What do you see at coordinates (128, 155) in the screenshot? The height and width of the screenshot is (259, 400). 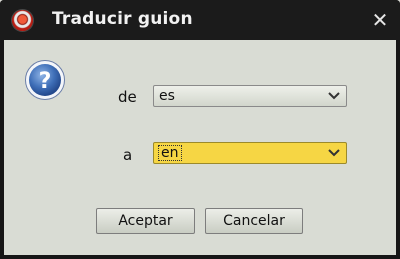 I see `to-language-label: a` at bounding box center [128, 155].